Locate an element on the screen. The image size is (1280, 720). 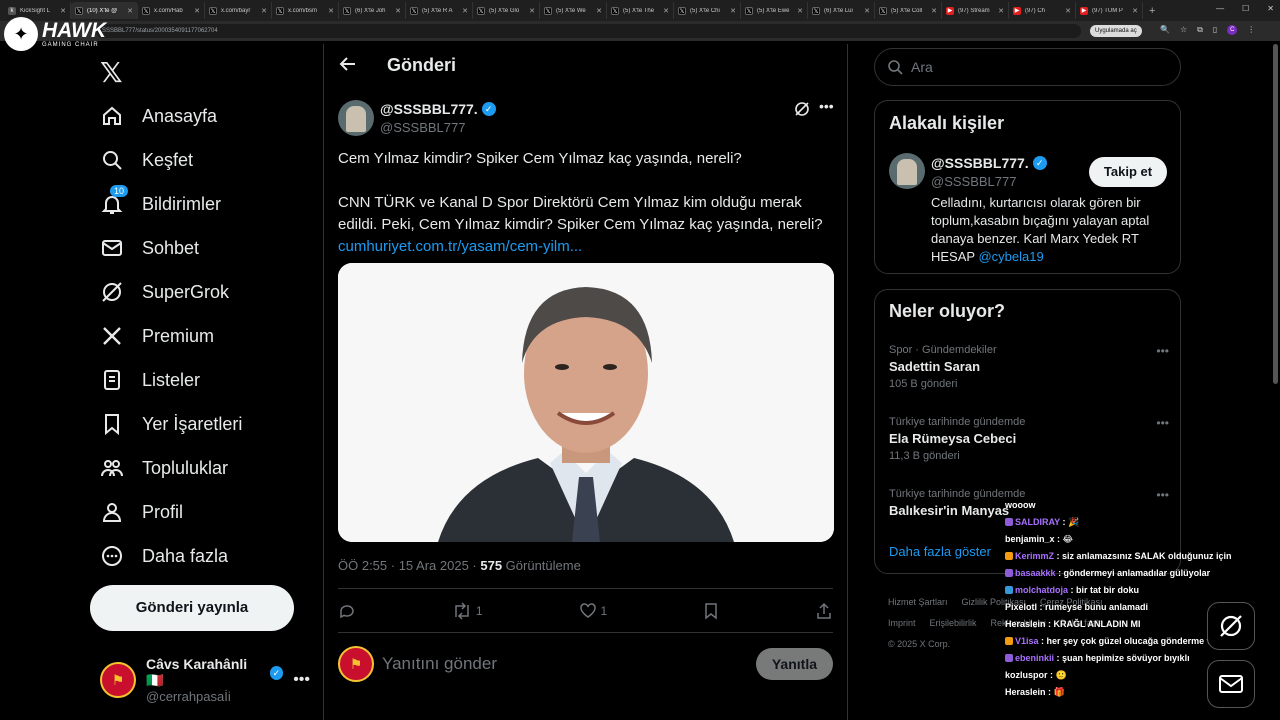
avatar is located at coordinates (907, 171).